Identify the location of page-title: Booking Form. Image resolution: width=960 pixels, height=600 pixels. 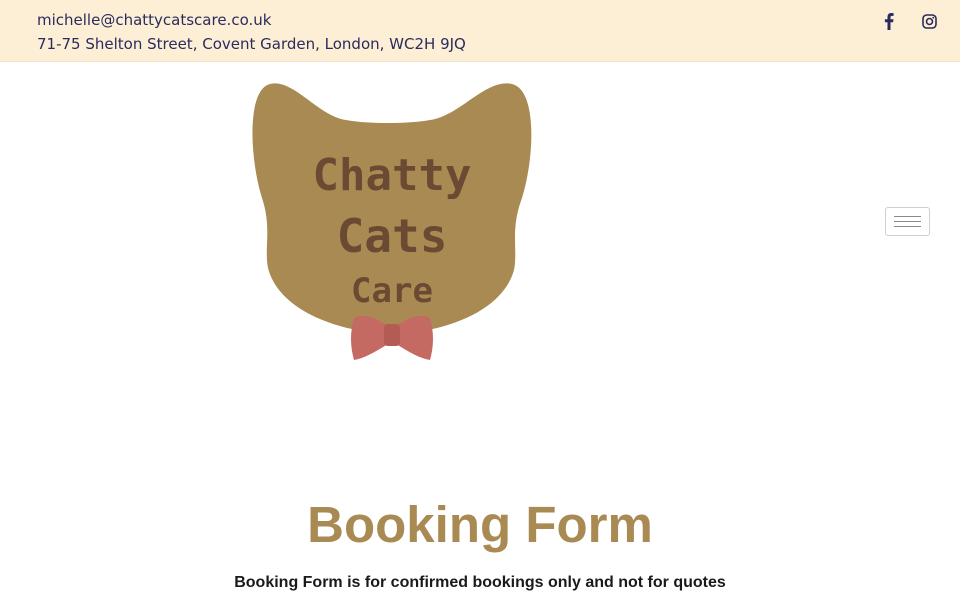
(480, 524).